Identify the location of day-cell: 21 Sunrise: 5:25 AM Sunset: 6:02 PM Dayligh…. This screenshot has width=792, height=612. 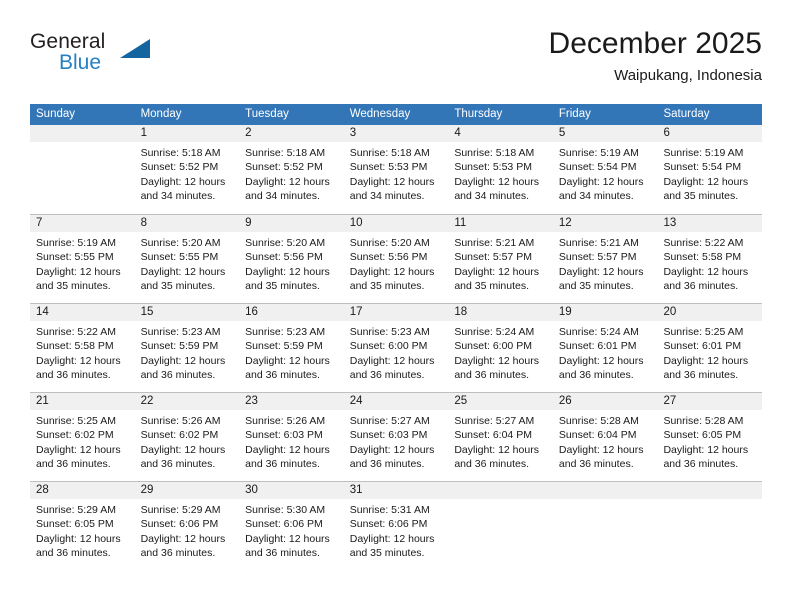
(82, 437).